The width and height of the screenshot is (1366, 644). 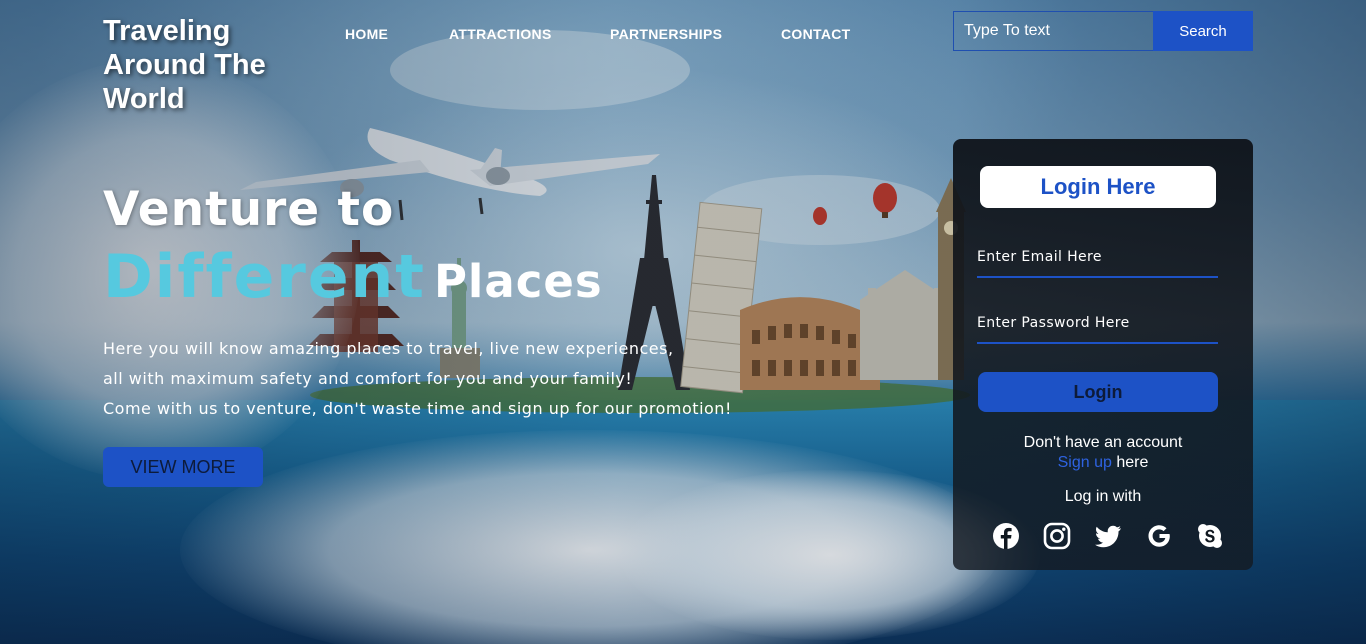 I want to click on site-brand-title: Traveling Around The World, so click(x=184, y=65).